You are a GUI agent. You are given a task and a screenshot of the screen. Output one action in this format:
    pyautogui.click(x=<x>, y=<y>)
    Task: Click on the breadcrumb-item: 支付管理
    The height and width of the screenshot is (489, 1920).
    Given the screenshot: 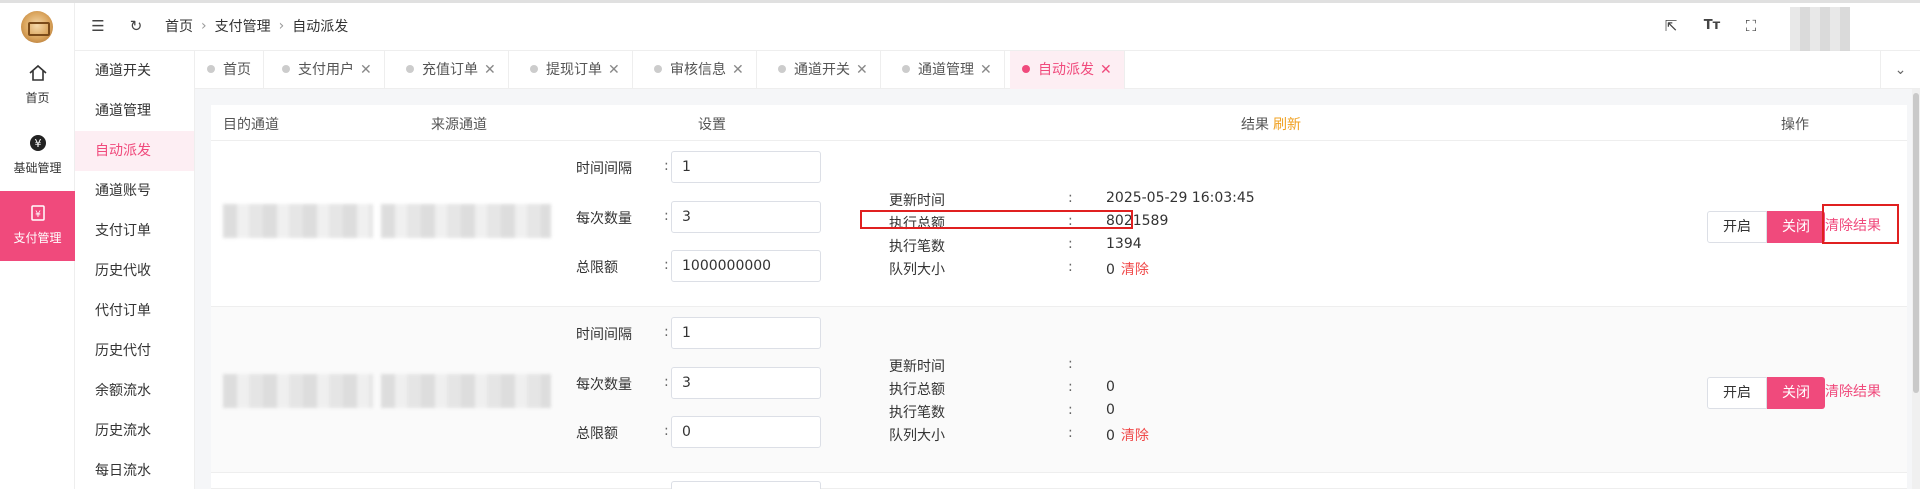 What is the action you would take?
    pyautogui.click(x=243, y=26)
    